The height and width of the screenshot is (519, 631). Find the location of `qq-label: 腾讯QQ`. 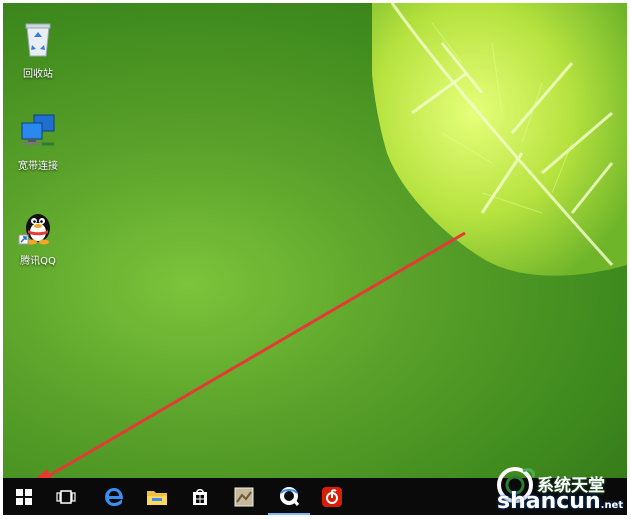

qq-label: 腾讯QQ is located at coordinates (38, 261).